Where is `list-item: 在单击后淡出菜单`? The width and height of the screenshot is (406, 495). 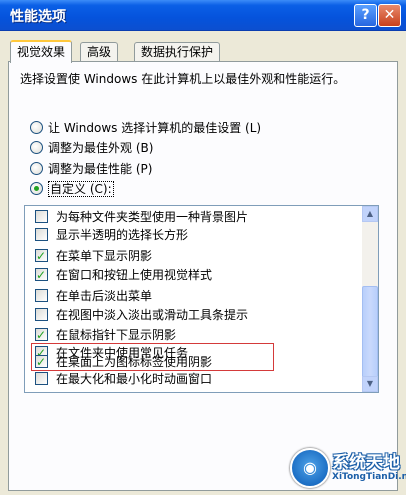
list-item: 在单击后淡出菜单 is located at coordinates (93, 296).